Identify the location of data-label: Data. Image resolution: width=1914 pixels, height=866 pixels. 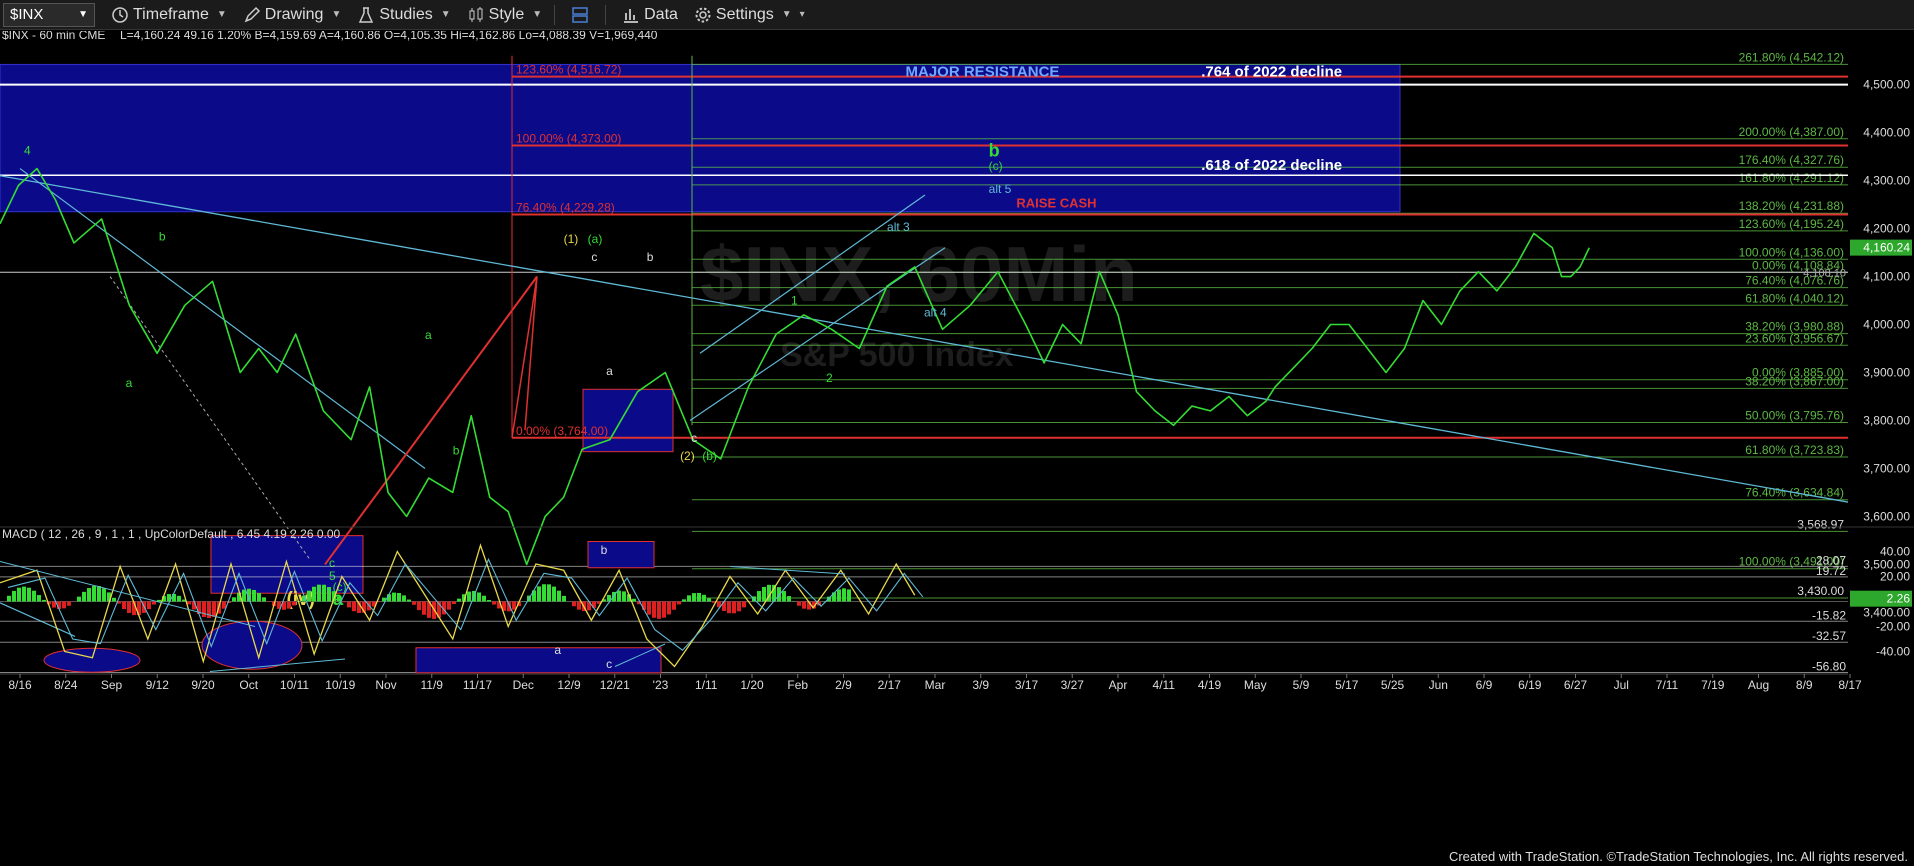
(661, 14).